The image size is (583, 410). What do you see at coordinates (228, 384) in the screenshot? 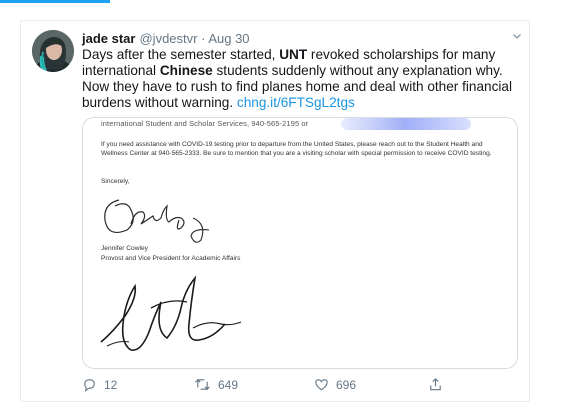
I see `retweet-count: 649` at bounding box center [228, 384].